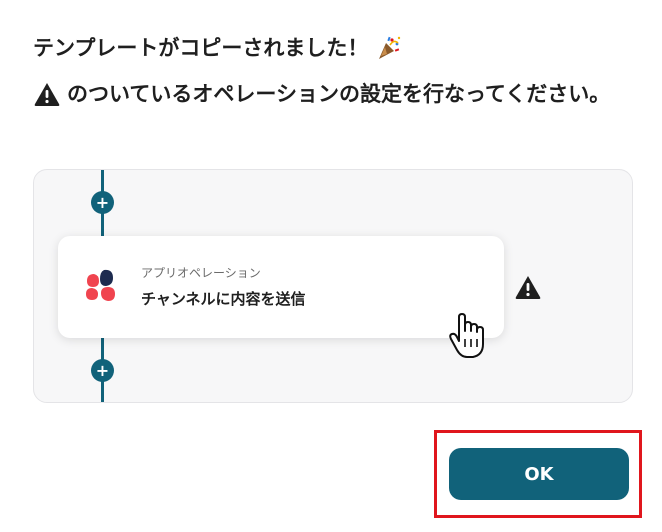 The width and height of the screenshot is (662, 532). I want to click on ok-button: OK, so click(539, 474).